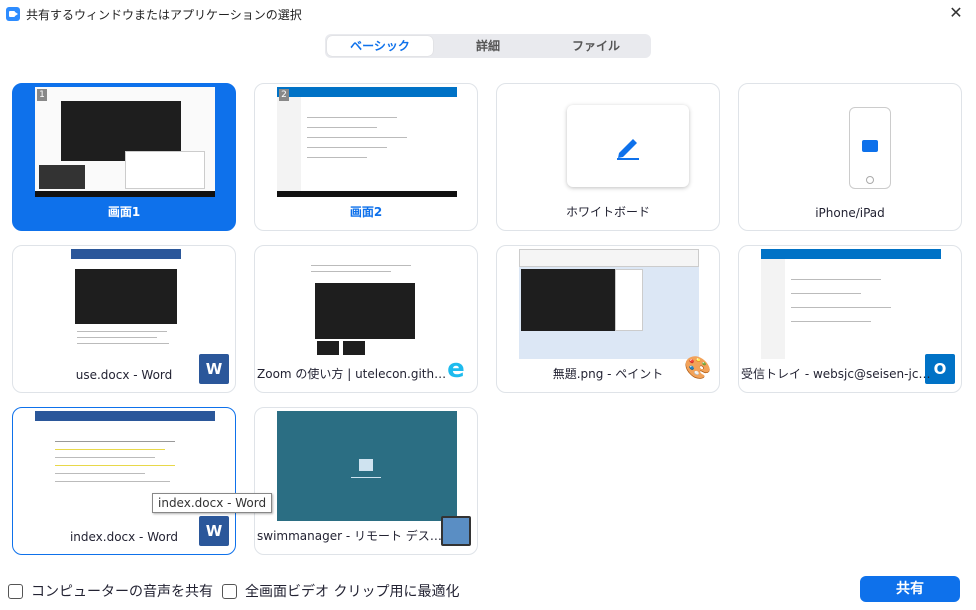  I want to click on tab-advanced: 詳細, so click(488, 46).